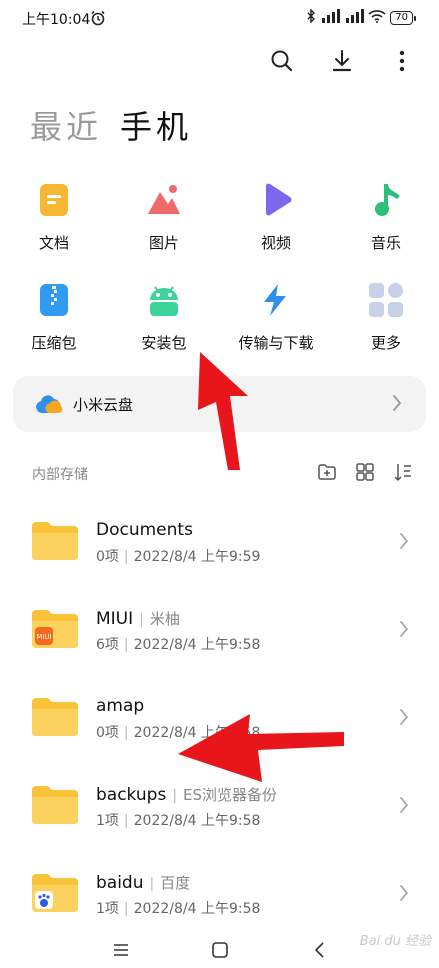  Describe the element at coordinates (276, 221) in the screenshot. I see `category-videos: 视频` at that location.